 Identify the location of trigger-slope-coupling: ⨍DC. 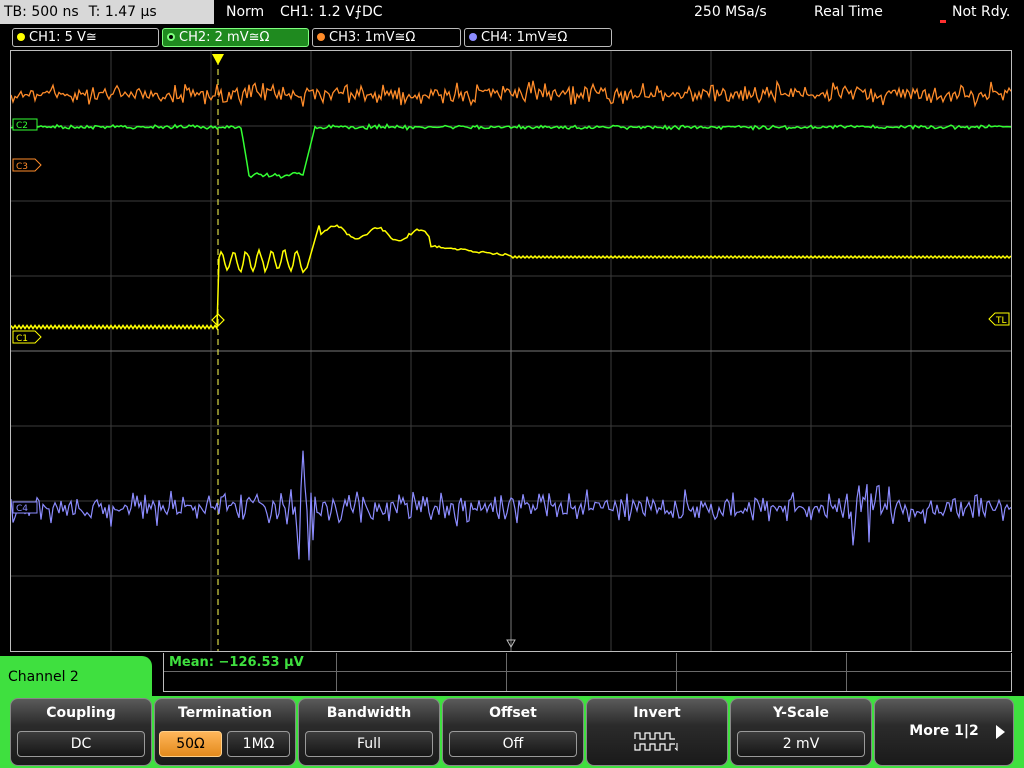
(368, 12).